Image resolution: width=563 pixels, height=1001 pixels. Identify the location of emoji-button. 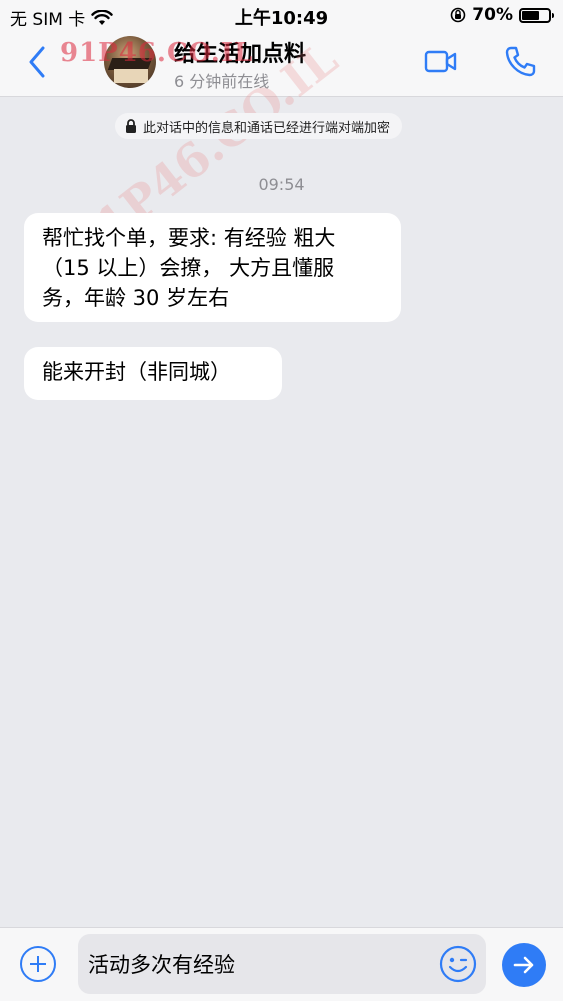
(458, 964).